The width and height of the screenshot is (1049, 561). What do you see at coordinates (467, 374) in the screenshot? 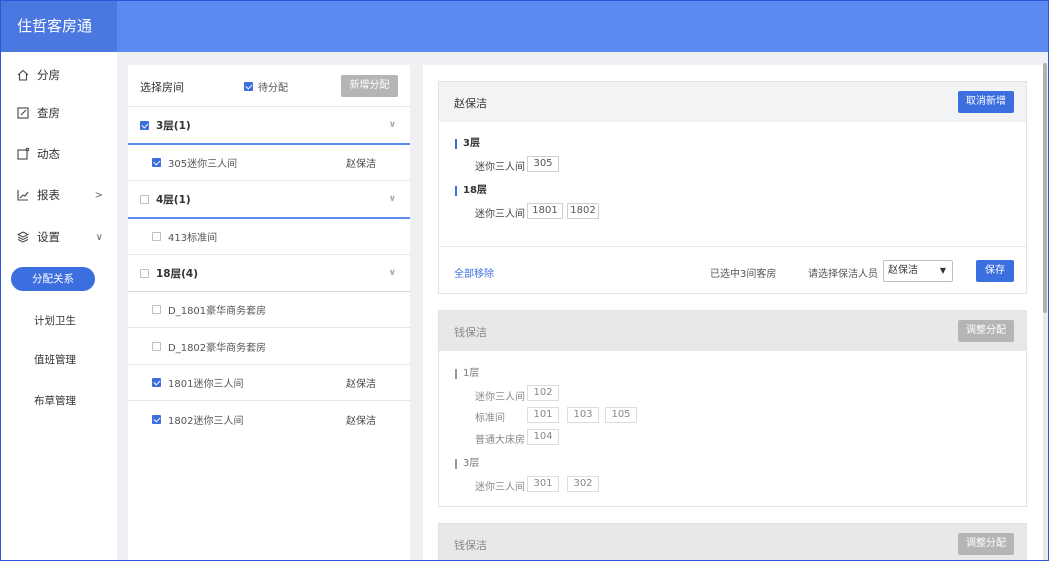
I see `floor-label: 1层` at bounding box center [467, 374].